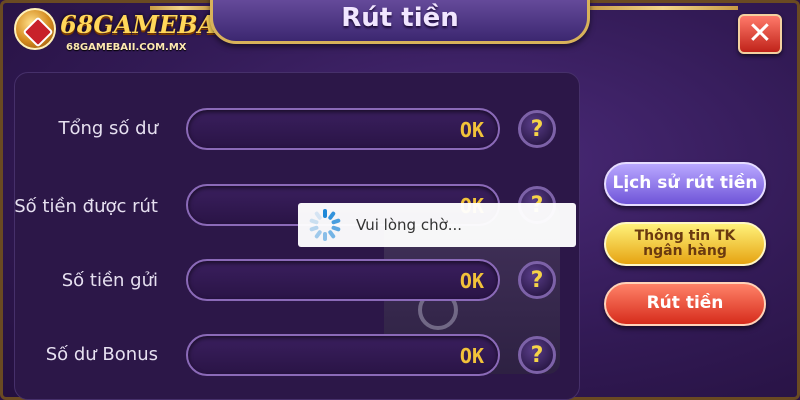 This screenshot has height=400, width=800. I want to click on total-balance-field: OK, so click(343, 129).